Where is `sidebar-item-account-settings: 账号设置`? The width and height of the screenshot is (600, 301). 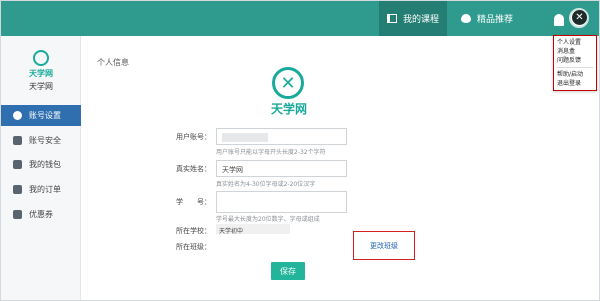 sidebar-item-account-settings: 账号设置 is located at coordinates (41, 115).